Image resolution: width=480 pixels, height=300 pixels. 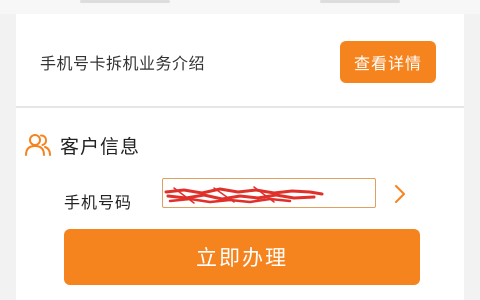 I want to click on section-title: 客户信息, so click(x=100, y=146).